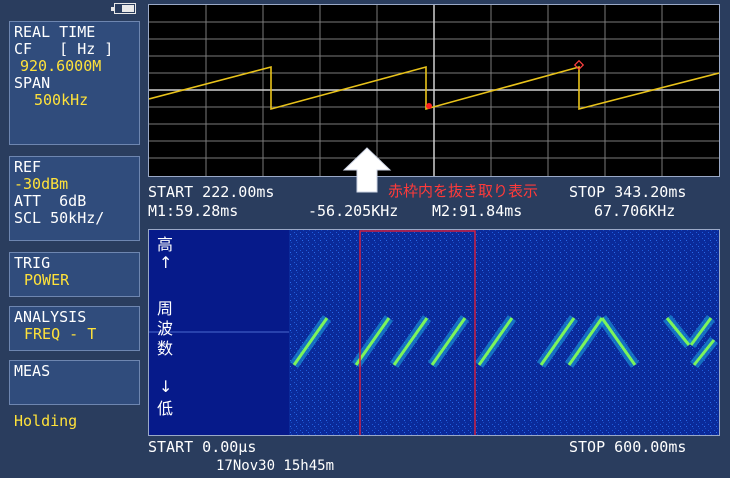 The image size is (730, 478). I want to click on marker-m1, so click(429, 106).